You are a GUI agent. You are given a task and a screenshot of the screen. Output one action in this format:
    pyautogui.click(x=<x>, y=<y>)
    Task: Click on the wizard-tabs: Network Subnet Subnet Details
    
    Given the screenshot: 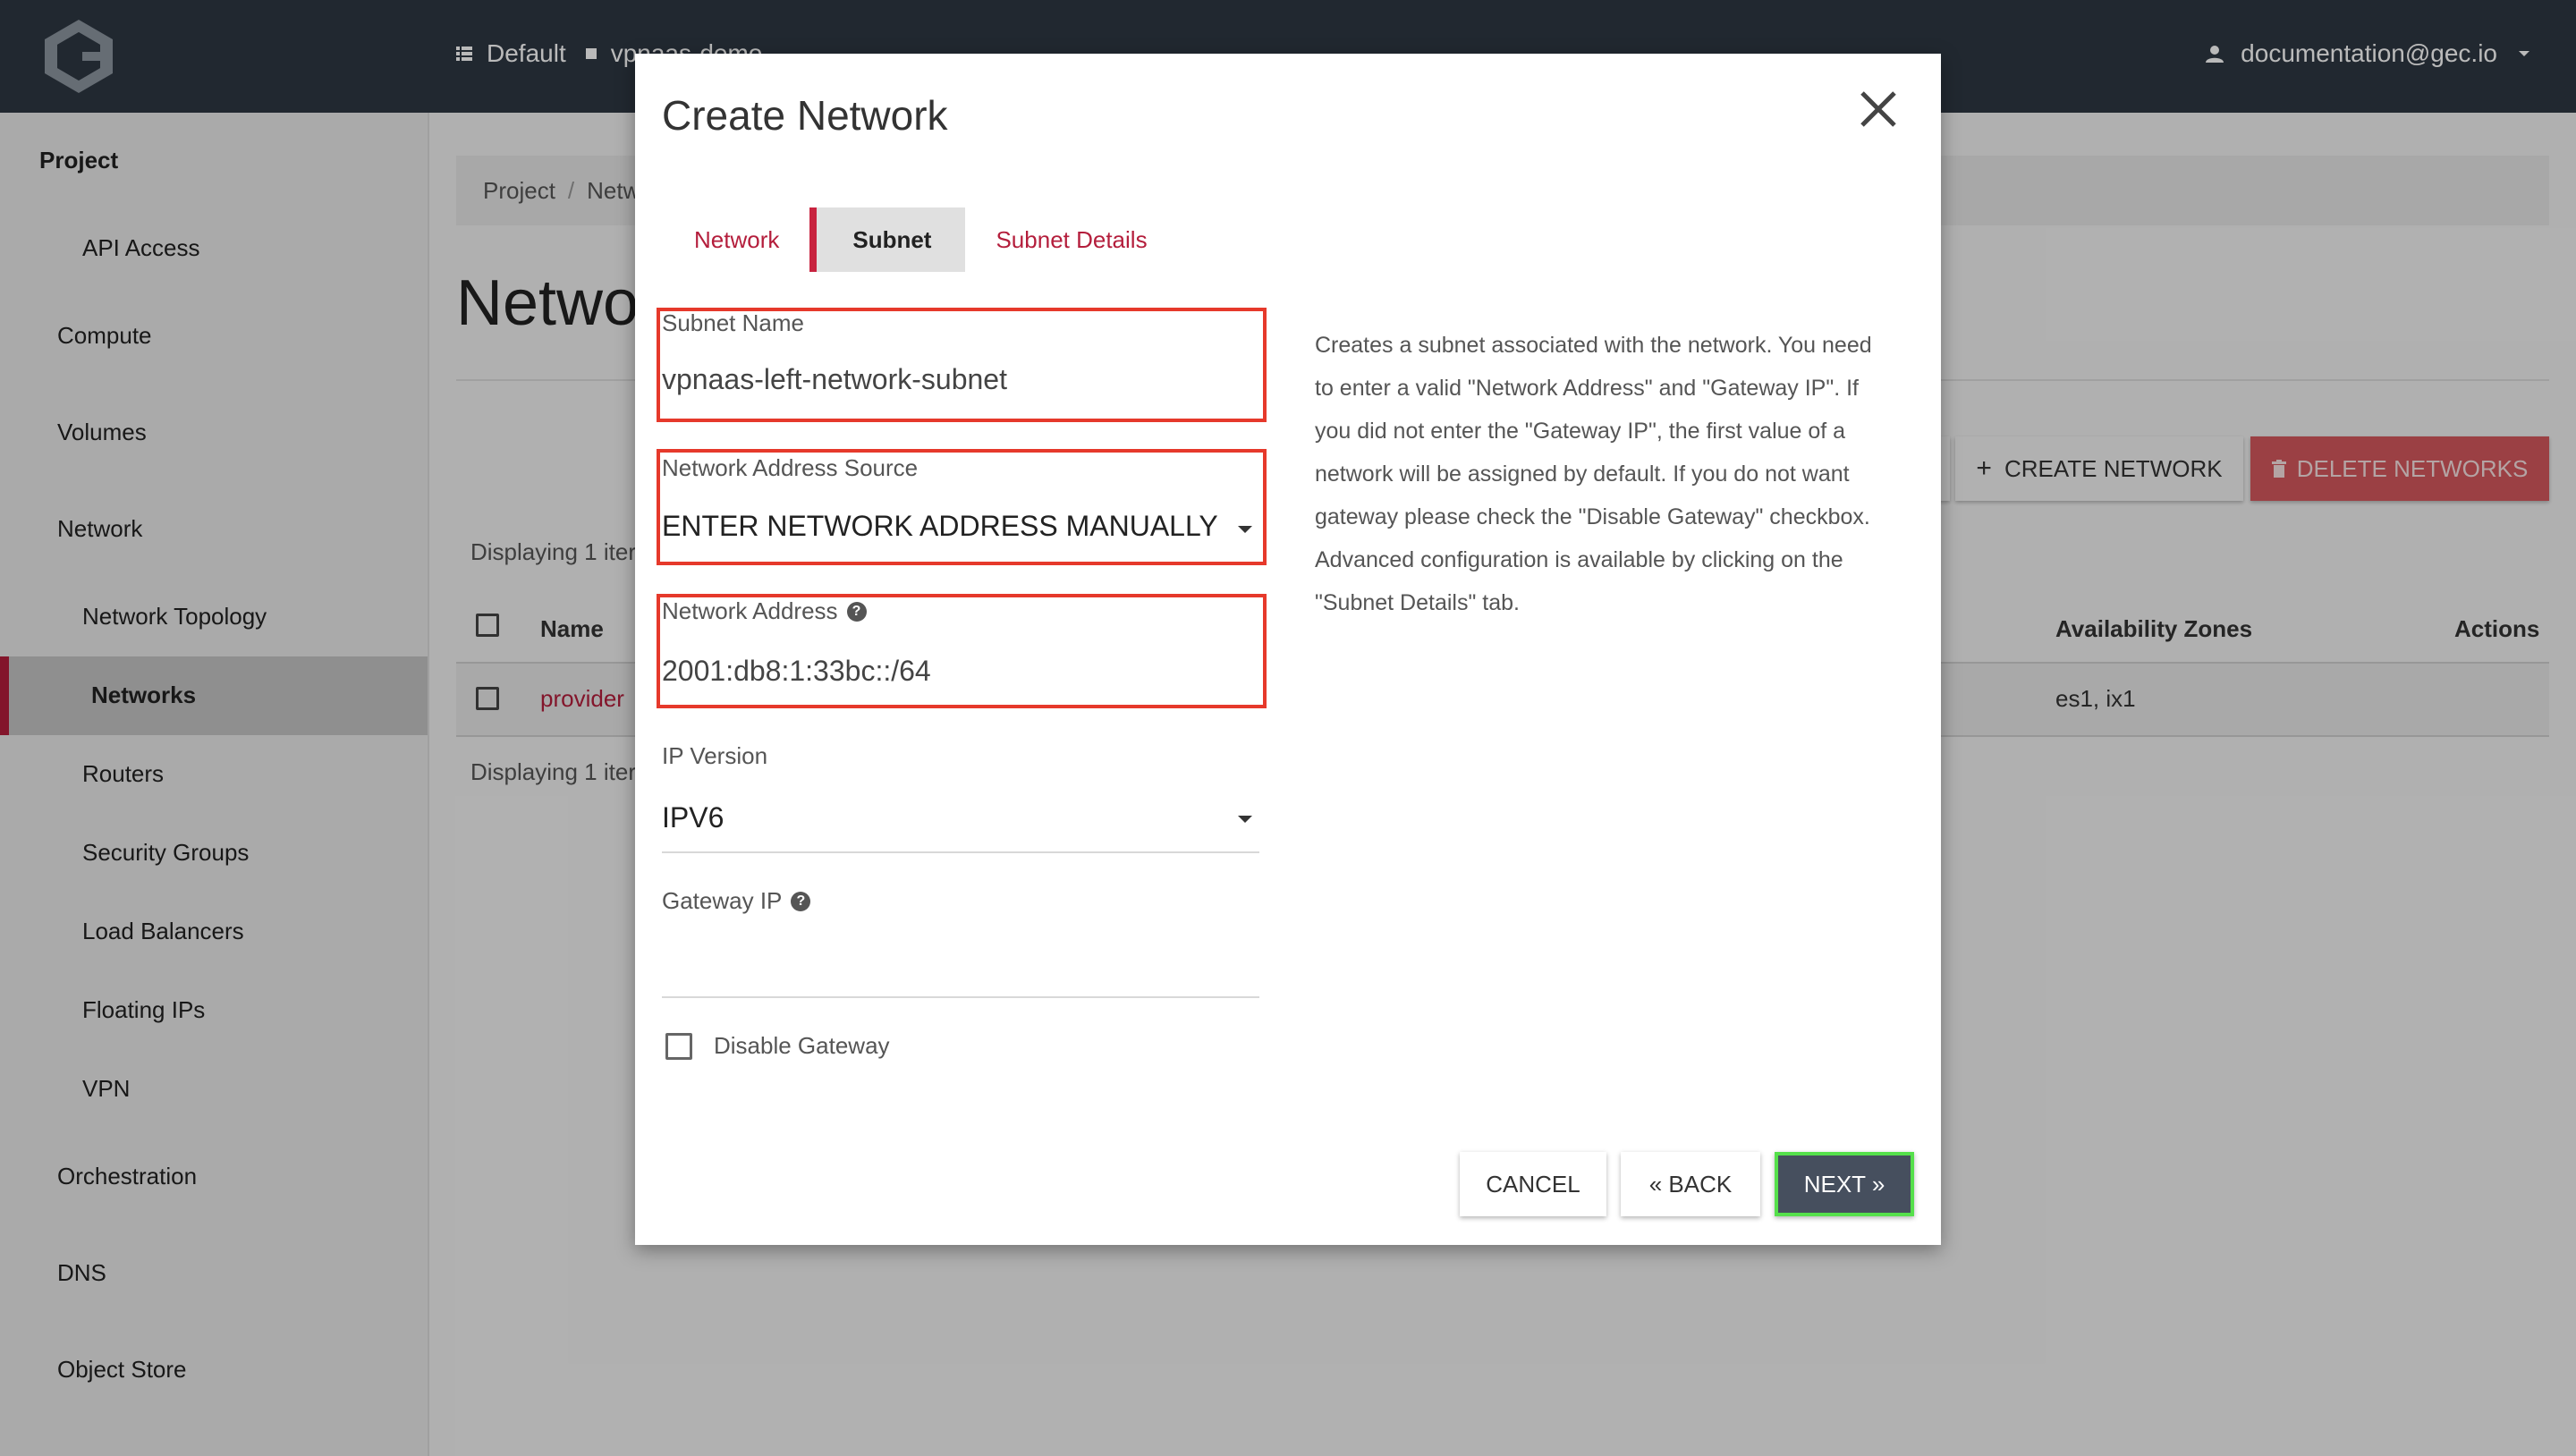 What is the action you would take?
    pyautogui.click(x=921, y=239)
    